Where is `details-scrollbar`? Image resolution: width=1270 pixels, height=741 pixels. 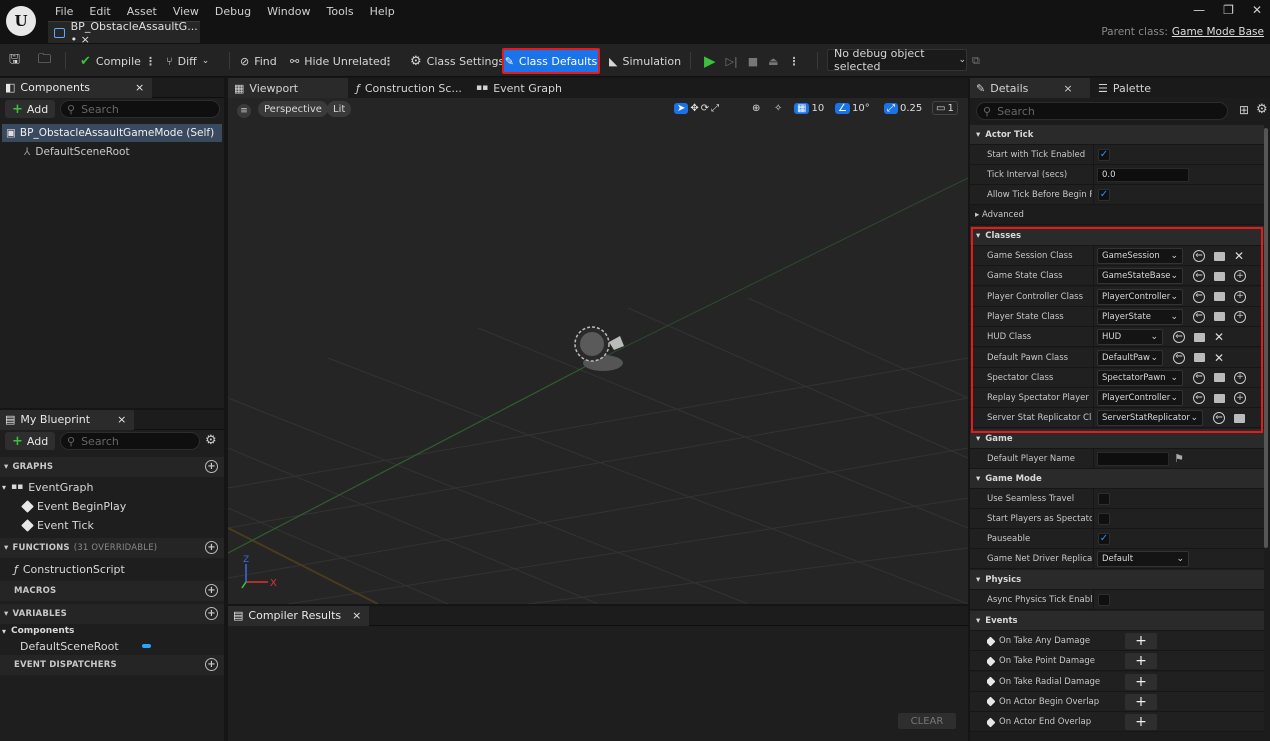 details-scrollbar is located at coordinates (1266, 338).